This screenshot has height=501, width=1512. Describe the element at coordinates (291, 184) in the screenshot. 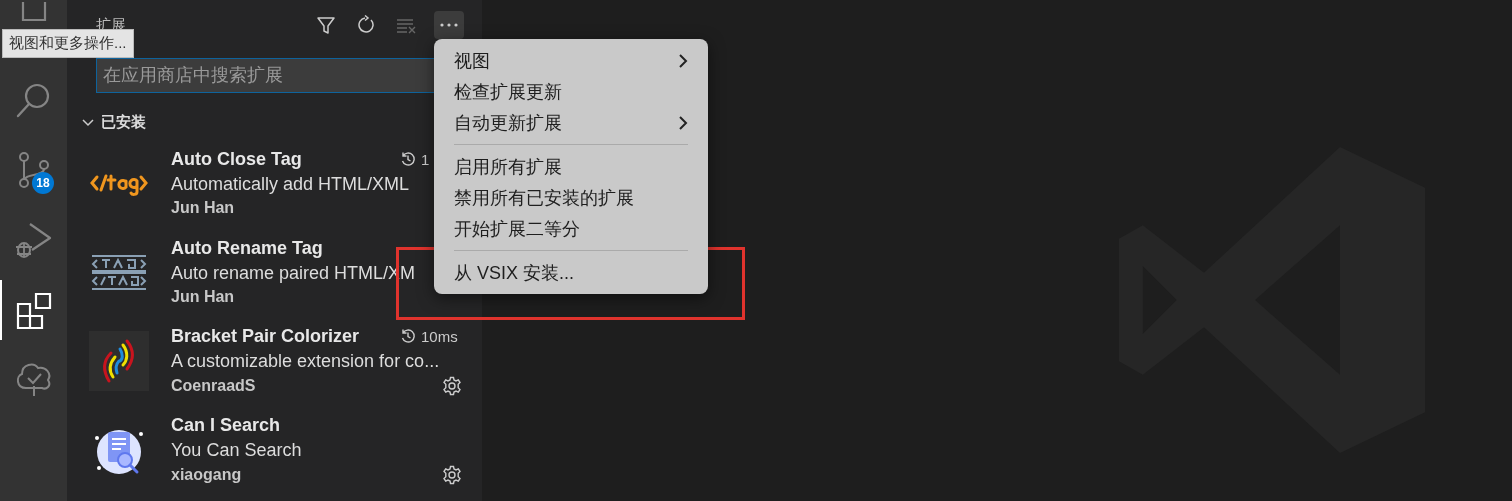

I see `extension-description: Automatically add HTML/XML` at that location.